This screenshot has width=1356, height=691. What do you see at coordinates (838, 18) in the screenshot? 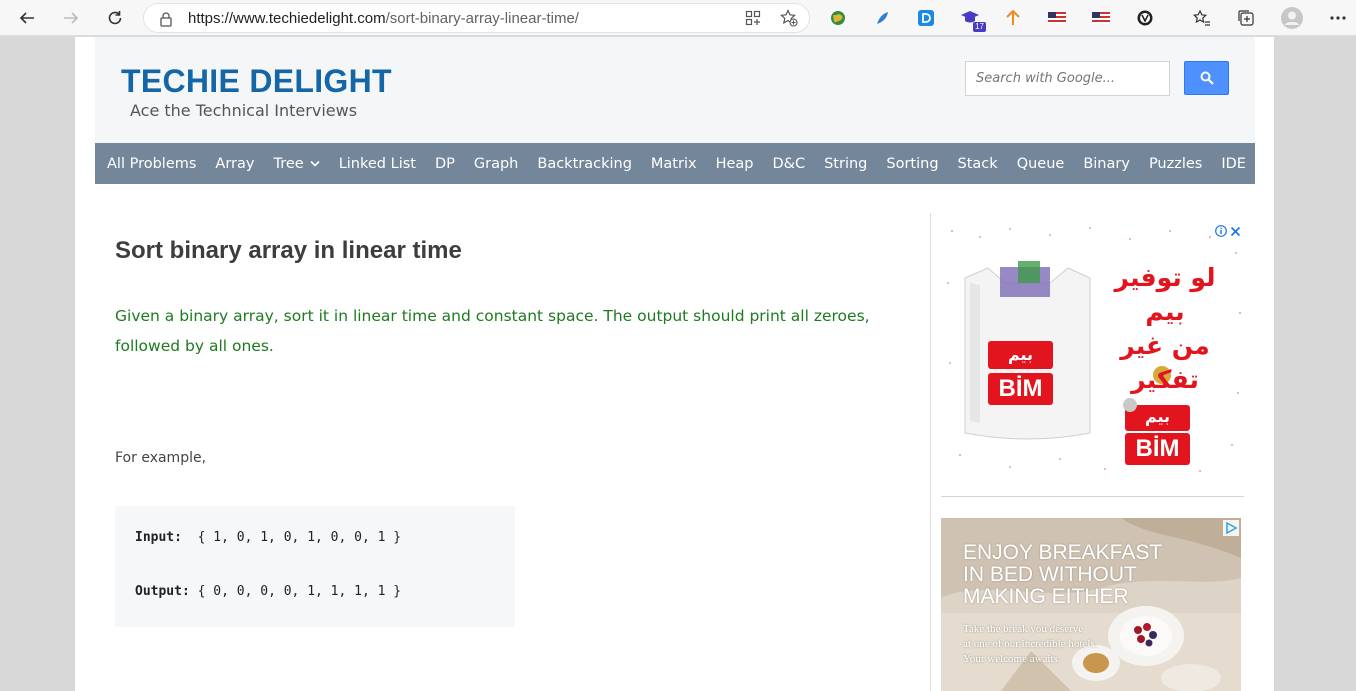
I see `extension-globe-icon` at bounding box center [838, 18].